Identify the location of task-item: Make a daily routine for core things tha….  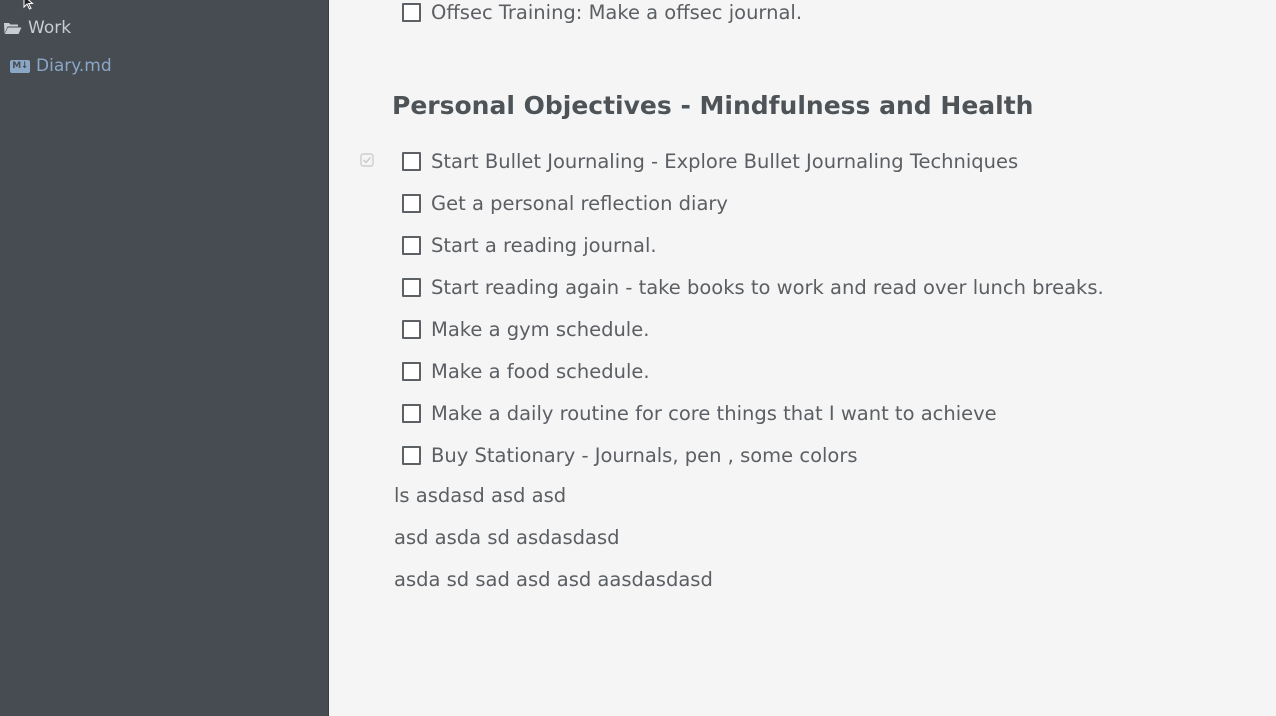
(699, 413).